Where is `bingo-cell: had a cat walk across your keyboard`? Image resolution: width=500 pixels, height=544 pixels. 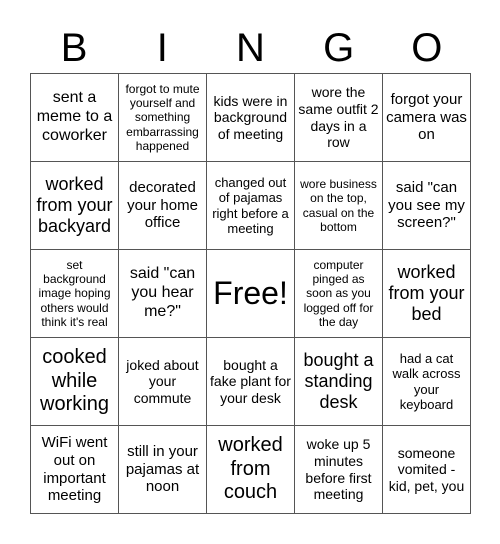 bingo-cell: had a cat walk across your keyboard is located at coordinates (427, 382).